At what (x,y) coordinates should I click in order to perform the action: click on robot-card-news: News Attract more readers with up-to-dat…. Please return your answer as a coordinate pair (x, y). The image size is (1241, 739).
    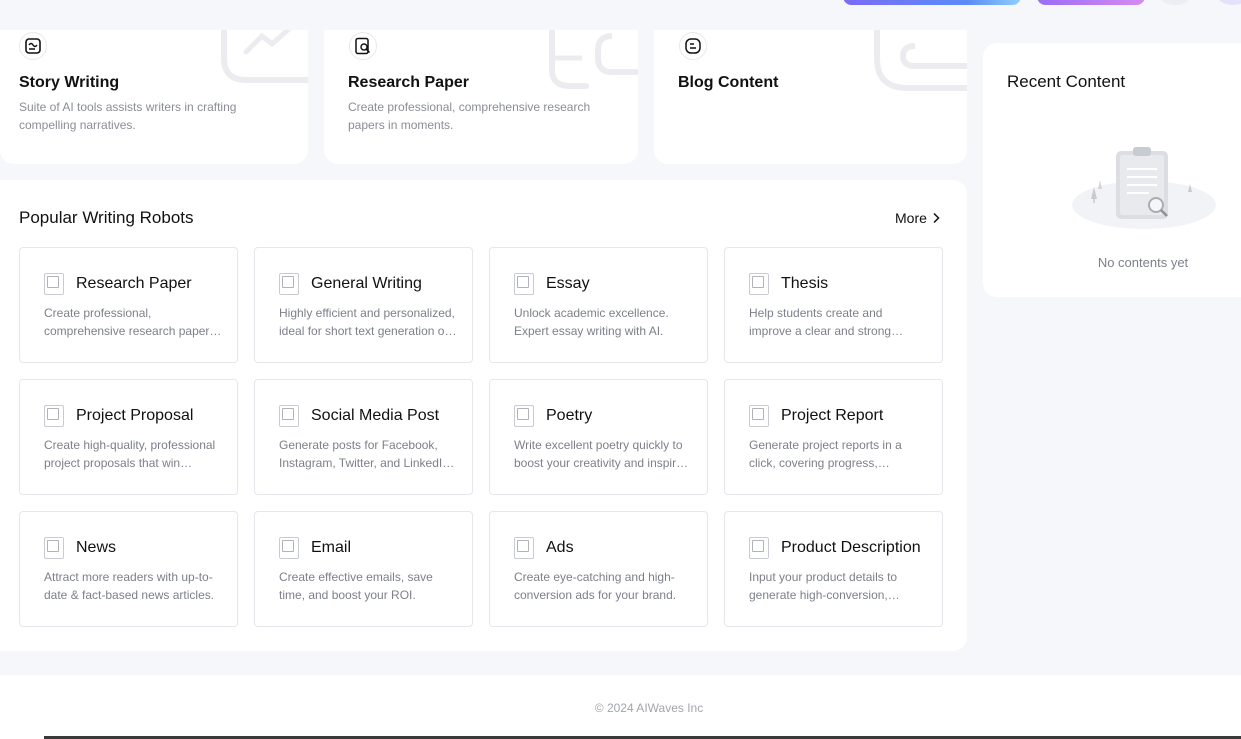
    Looking at the image, I should click on (128, 569).